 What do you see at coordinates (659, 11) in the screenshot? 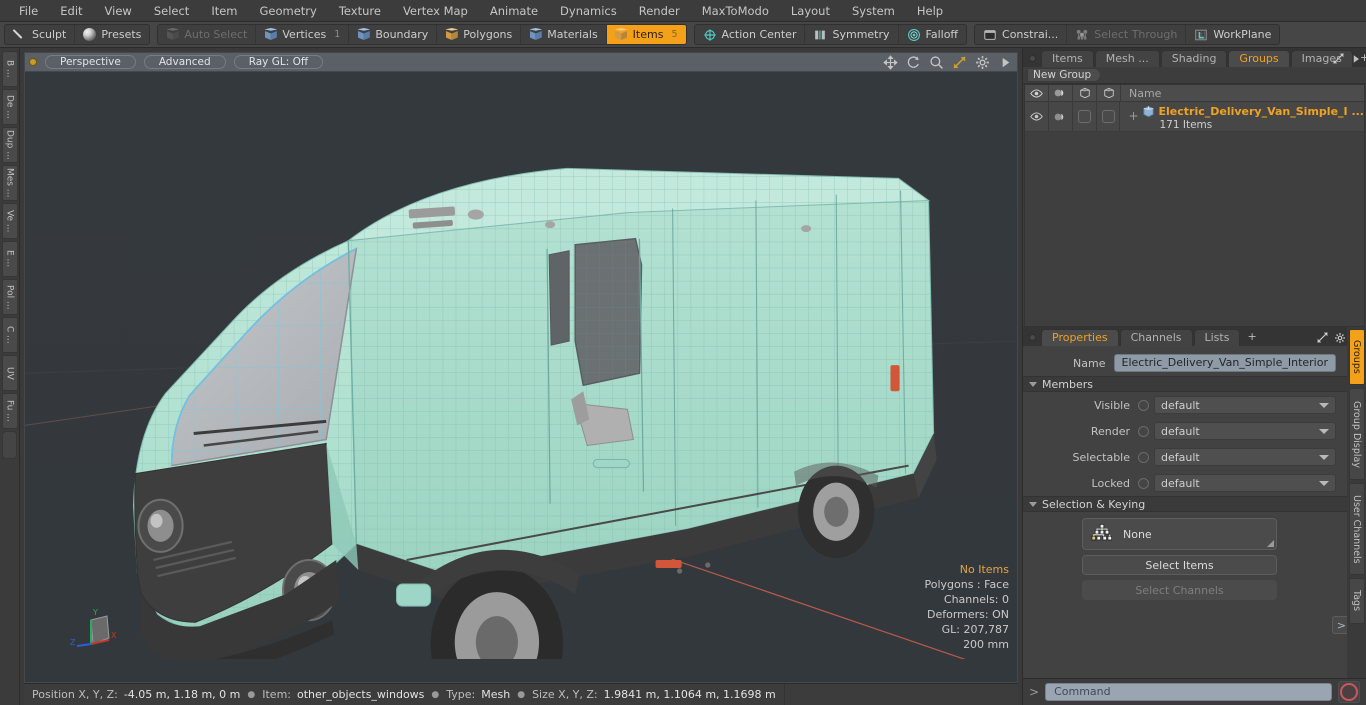
I see `menu-item-render: Render` at bounding box center [659, 11].